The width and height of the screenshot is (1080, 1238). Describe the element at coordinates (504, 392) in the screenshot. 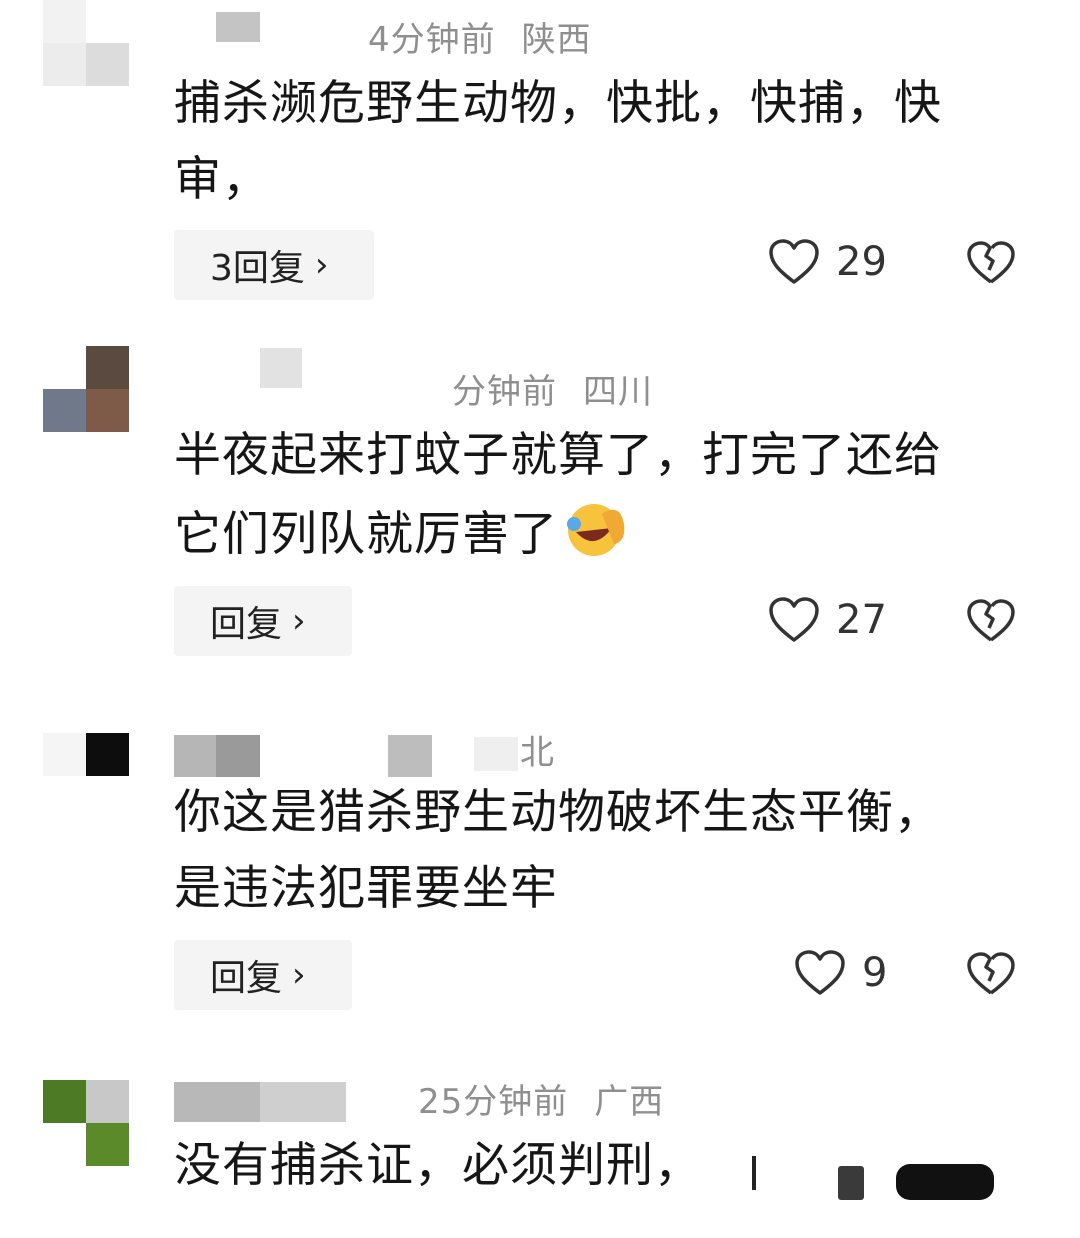

I see `timestamp: 分钟前` at that location.